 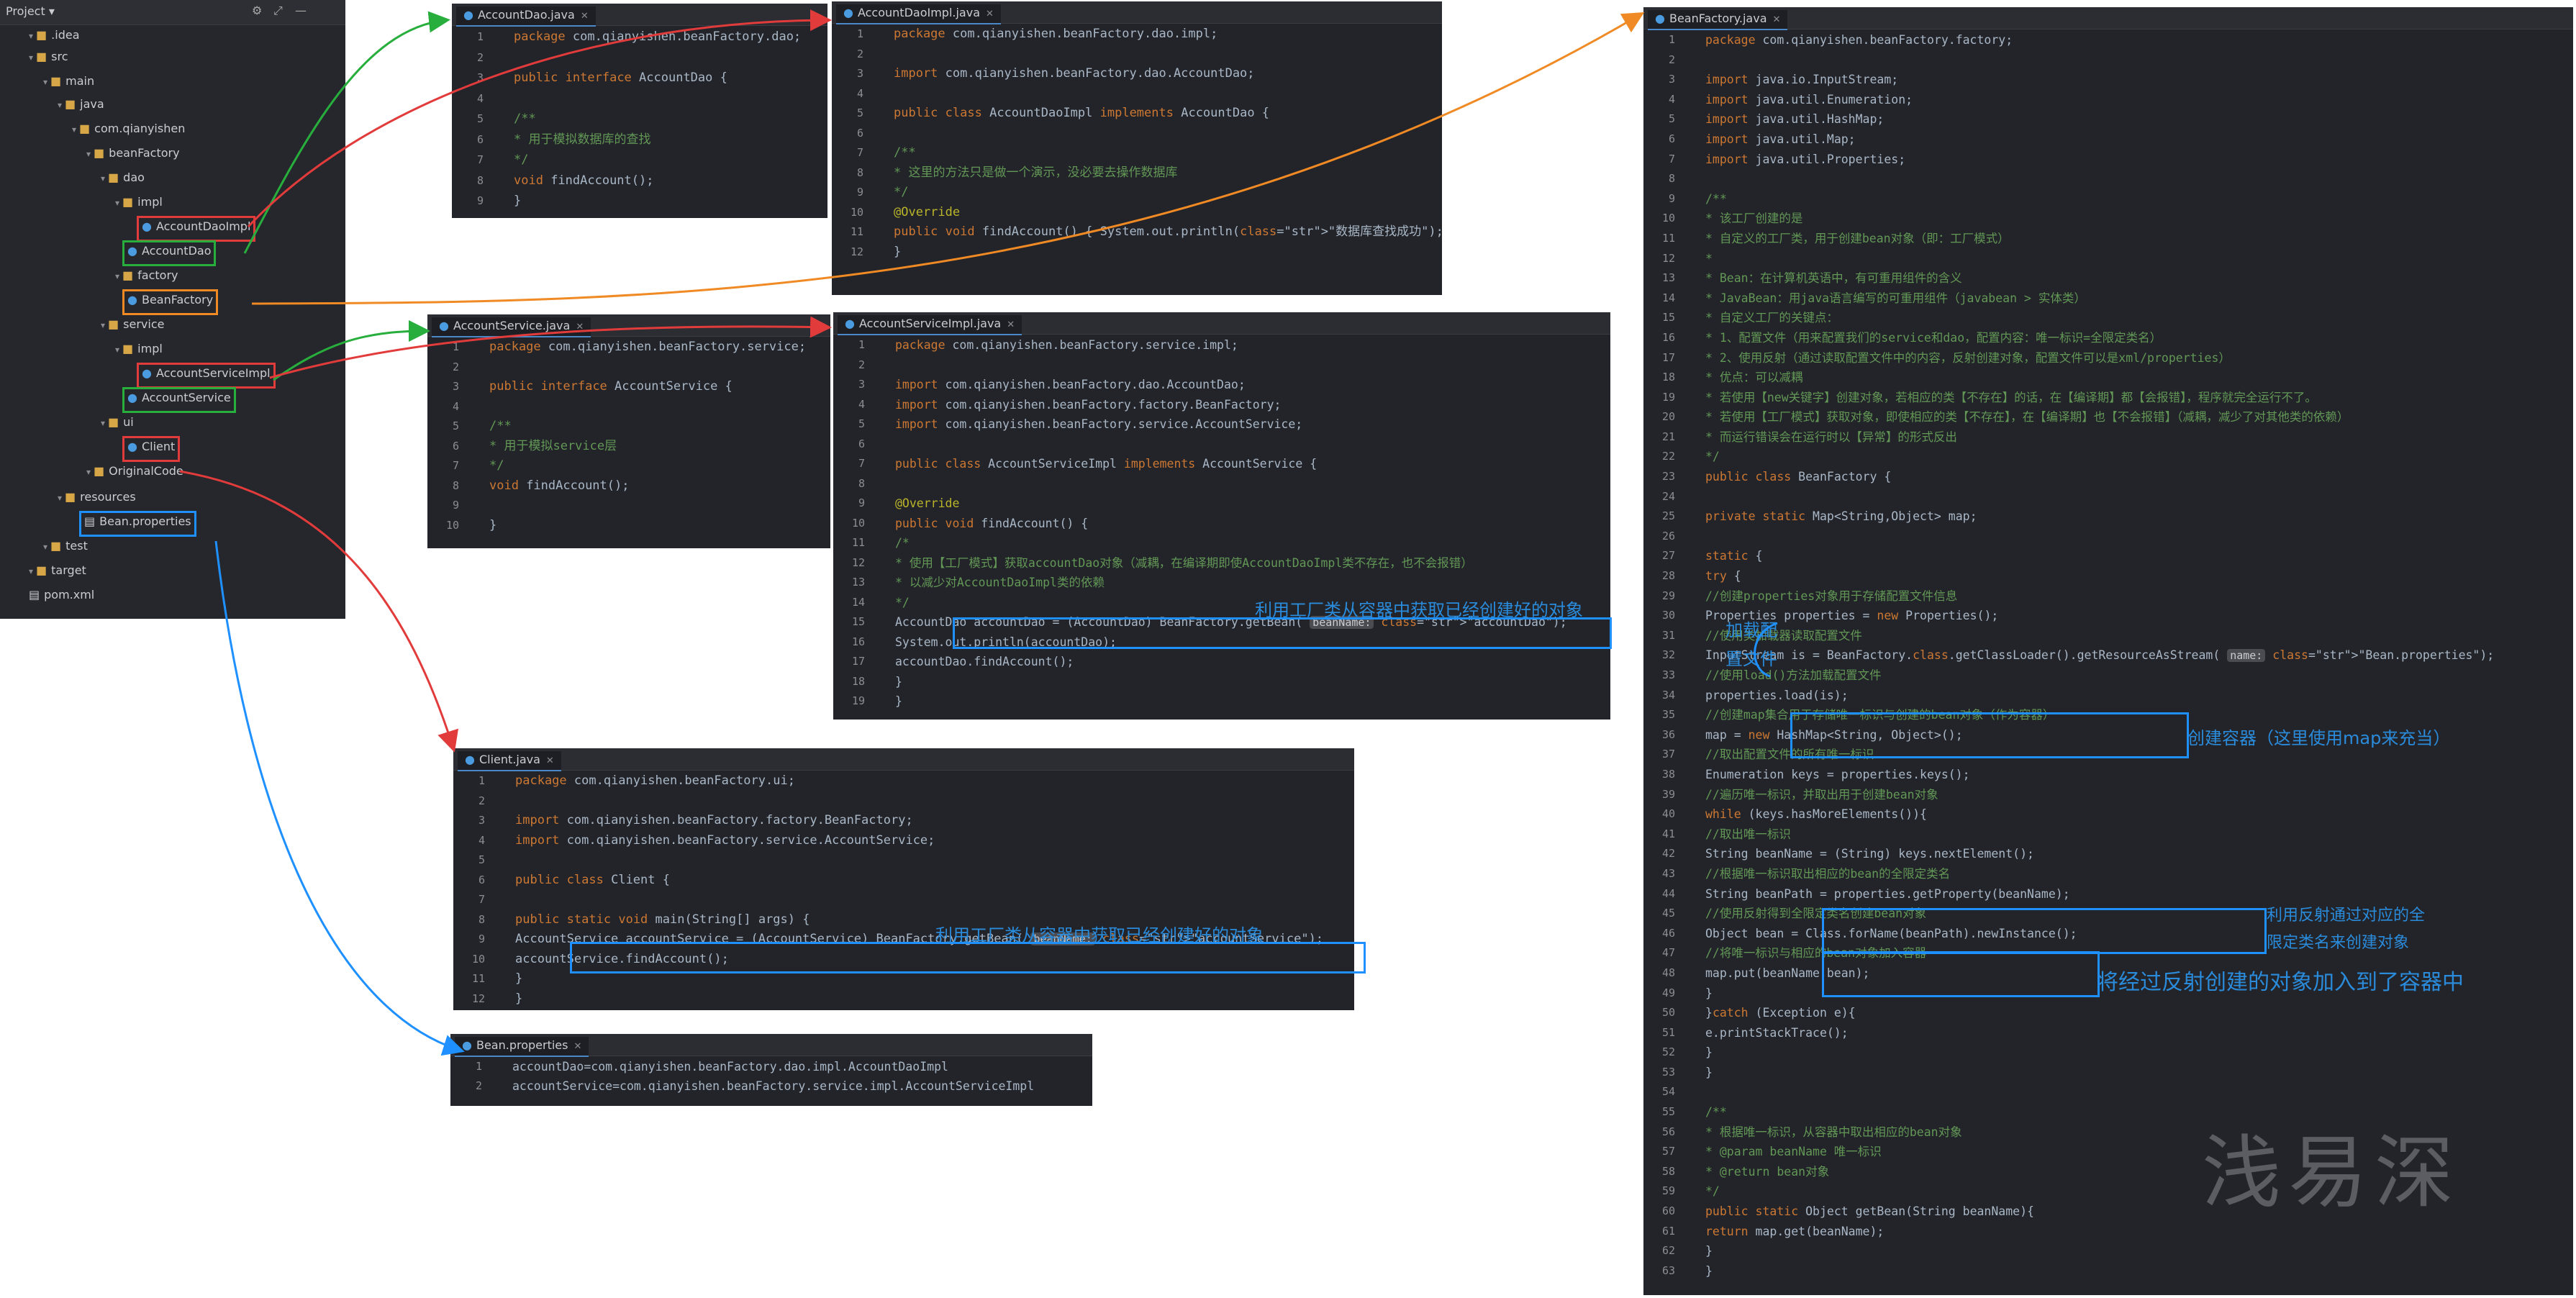 What do you see at coordinates (339, 798) in the screenshot?
I see `arrow-bean-properties` at bounding box center [339, 798].